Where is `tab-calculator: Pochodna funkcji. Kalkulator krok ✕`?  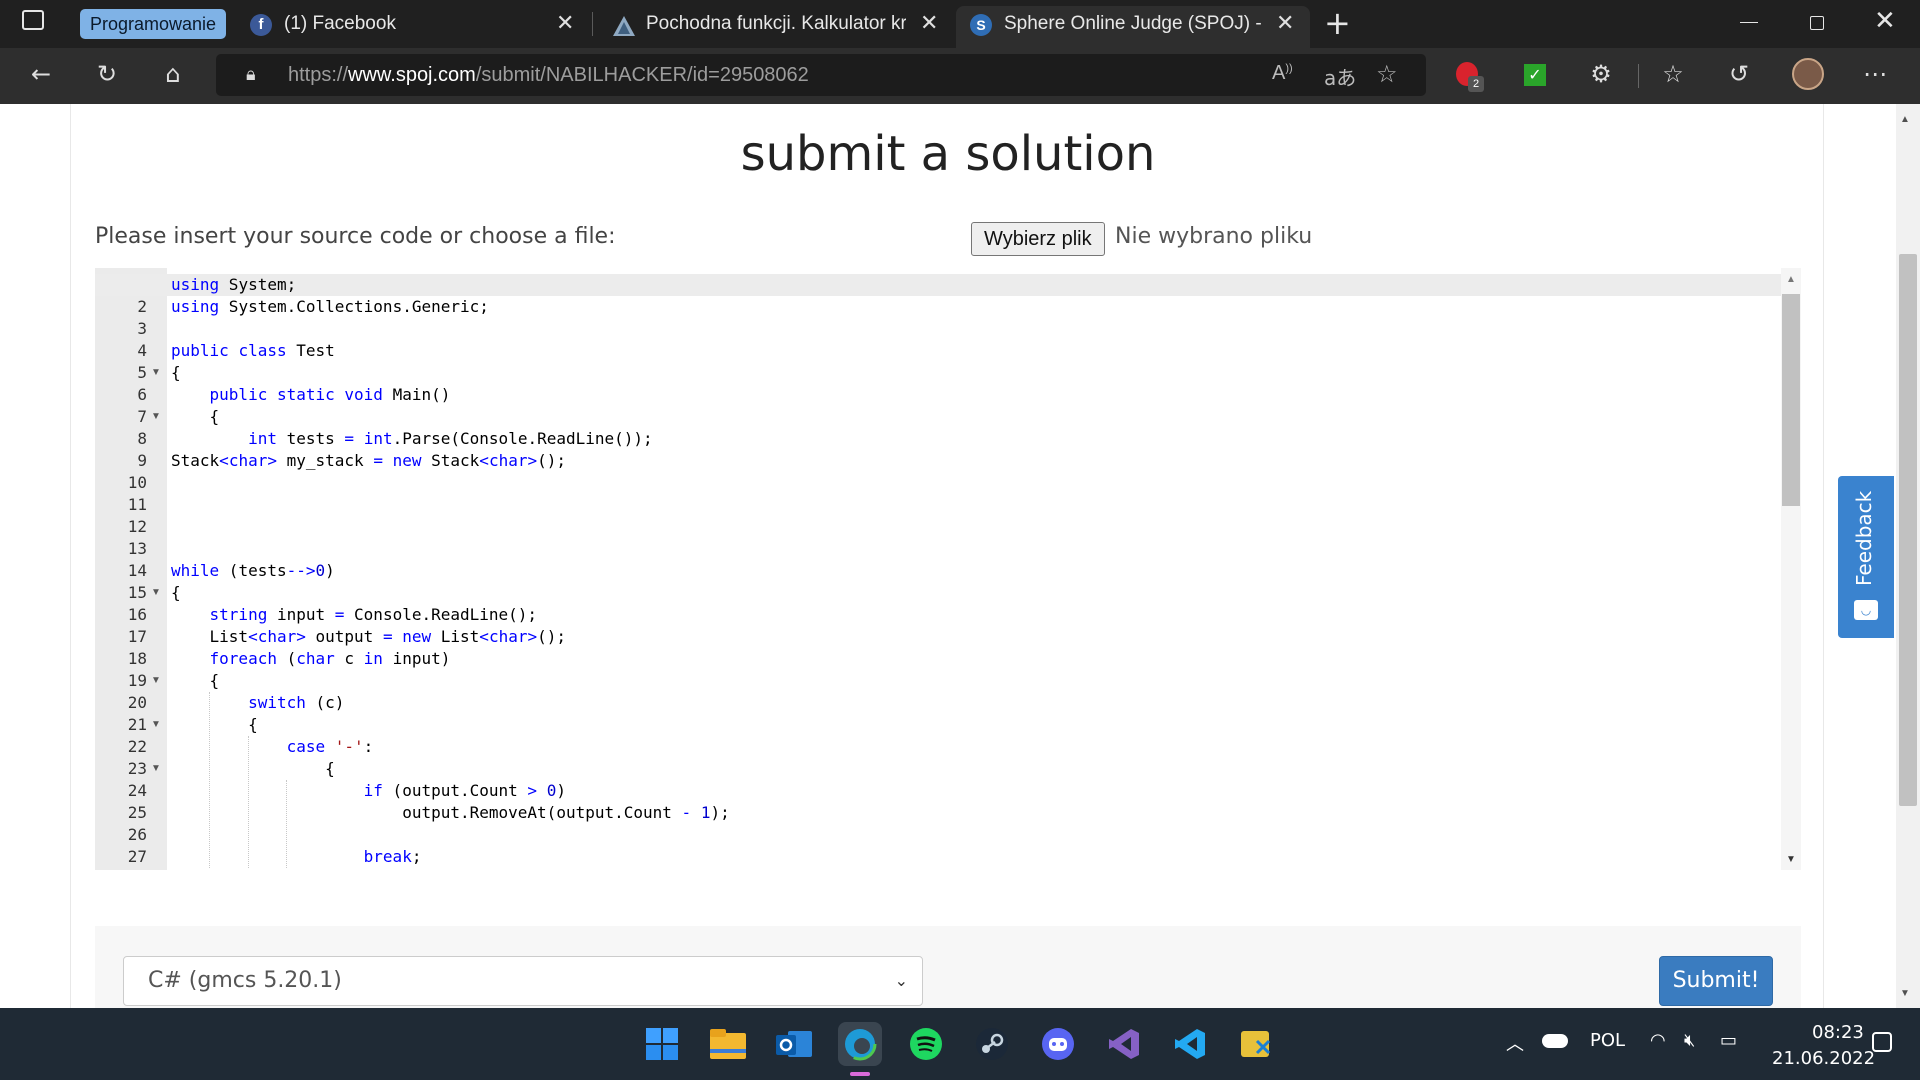 tab-calculator: Pochodna funkcji. Kalkulator krok ✕ is located at coordinates (776, 27).